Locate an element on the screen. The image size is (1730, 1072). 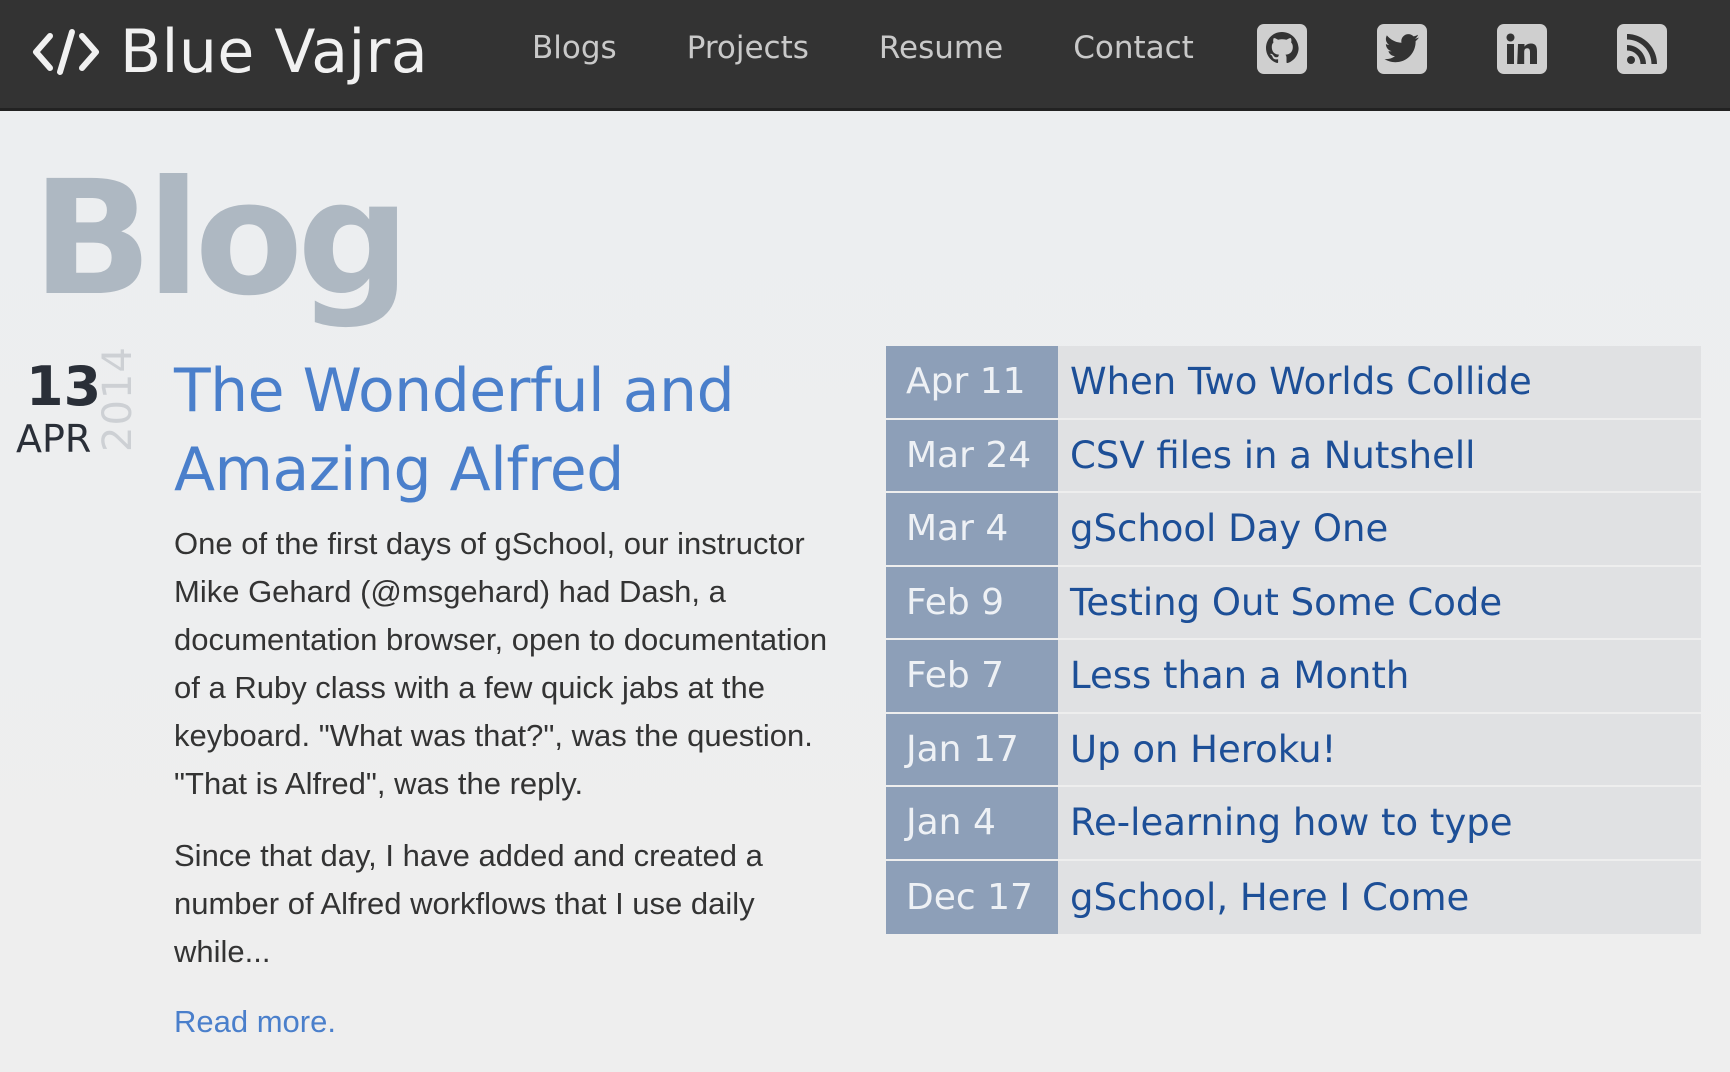
archive-post-link: Up on Heroku! is located at coordinates (1203, 749).